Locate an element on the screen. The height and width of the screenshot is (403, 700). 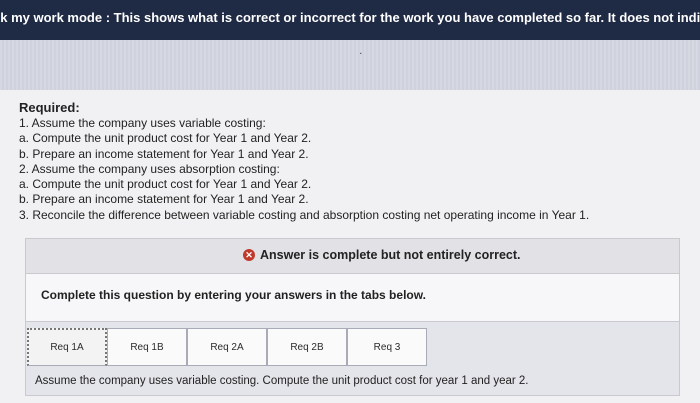
header-strip: ˙ is located at coordinates (350, 65).